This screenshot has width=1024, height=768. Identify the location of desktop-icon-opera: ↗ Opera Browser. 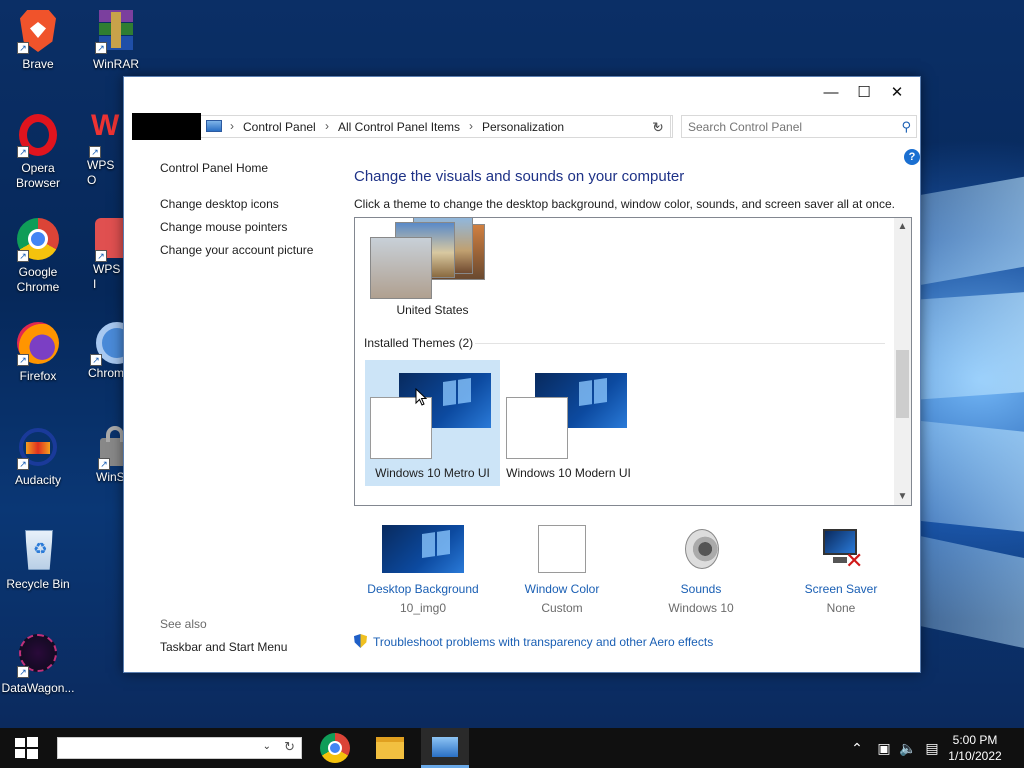
(38, 151).